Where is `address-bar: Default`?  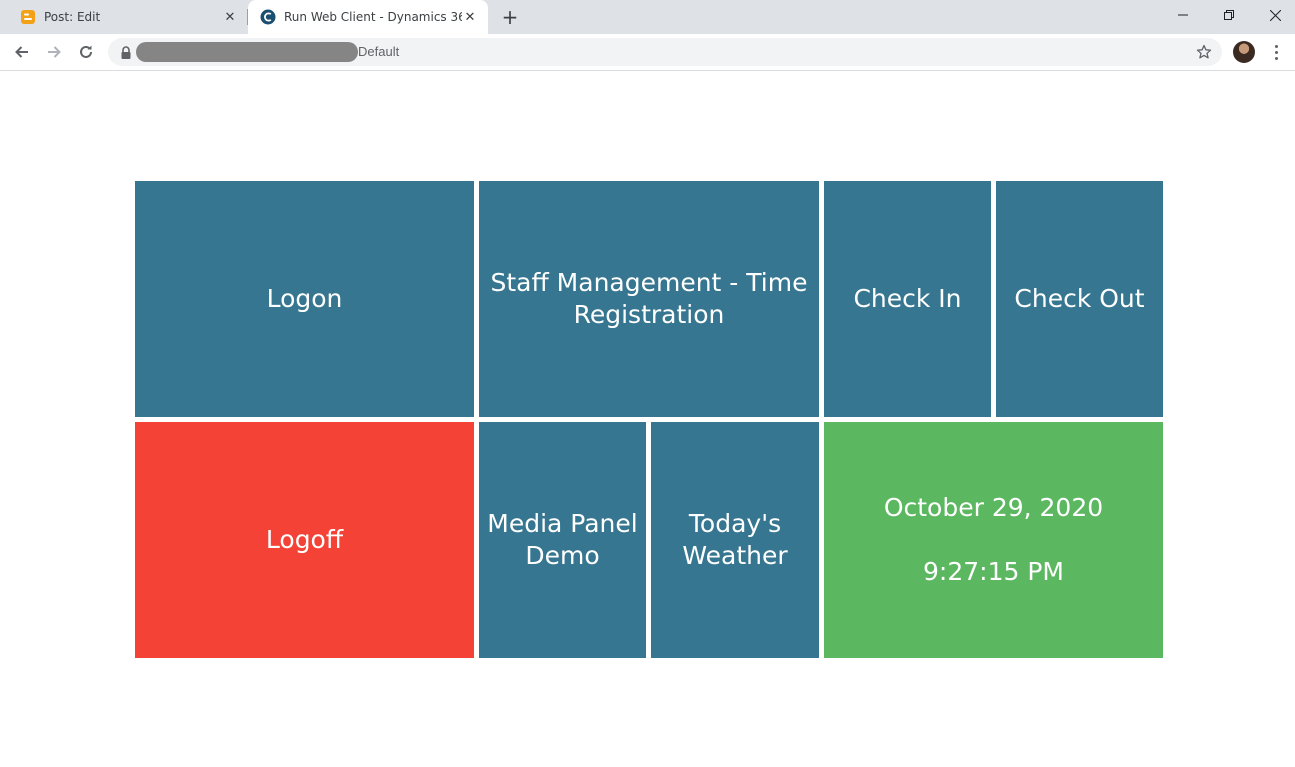 address-bar: Default is located at coordinates (665, 52).